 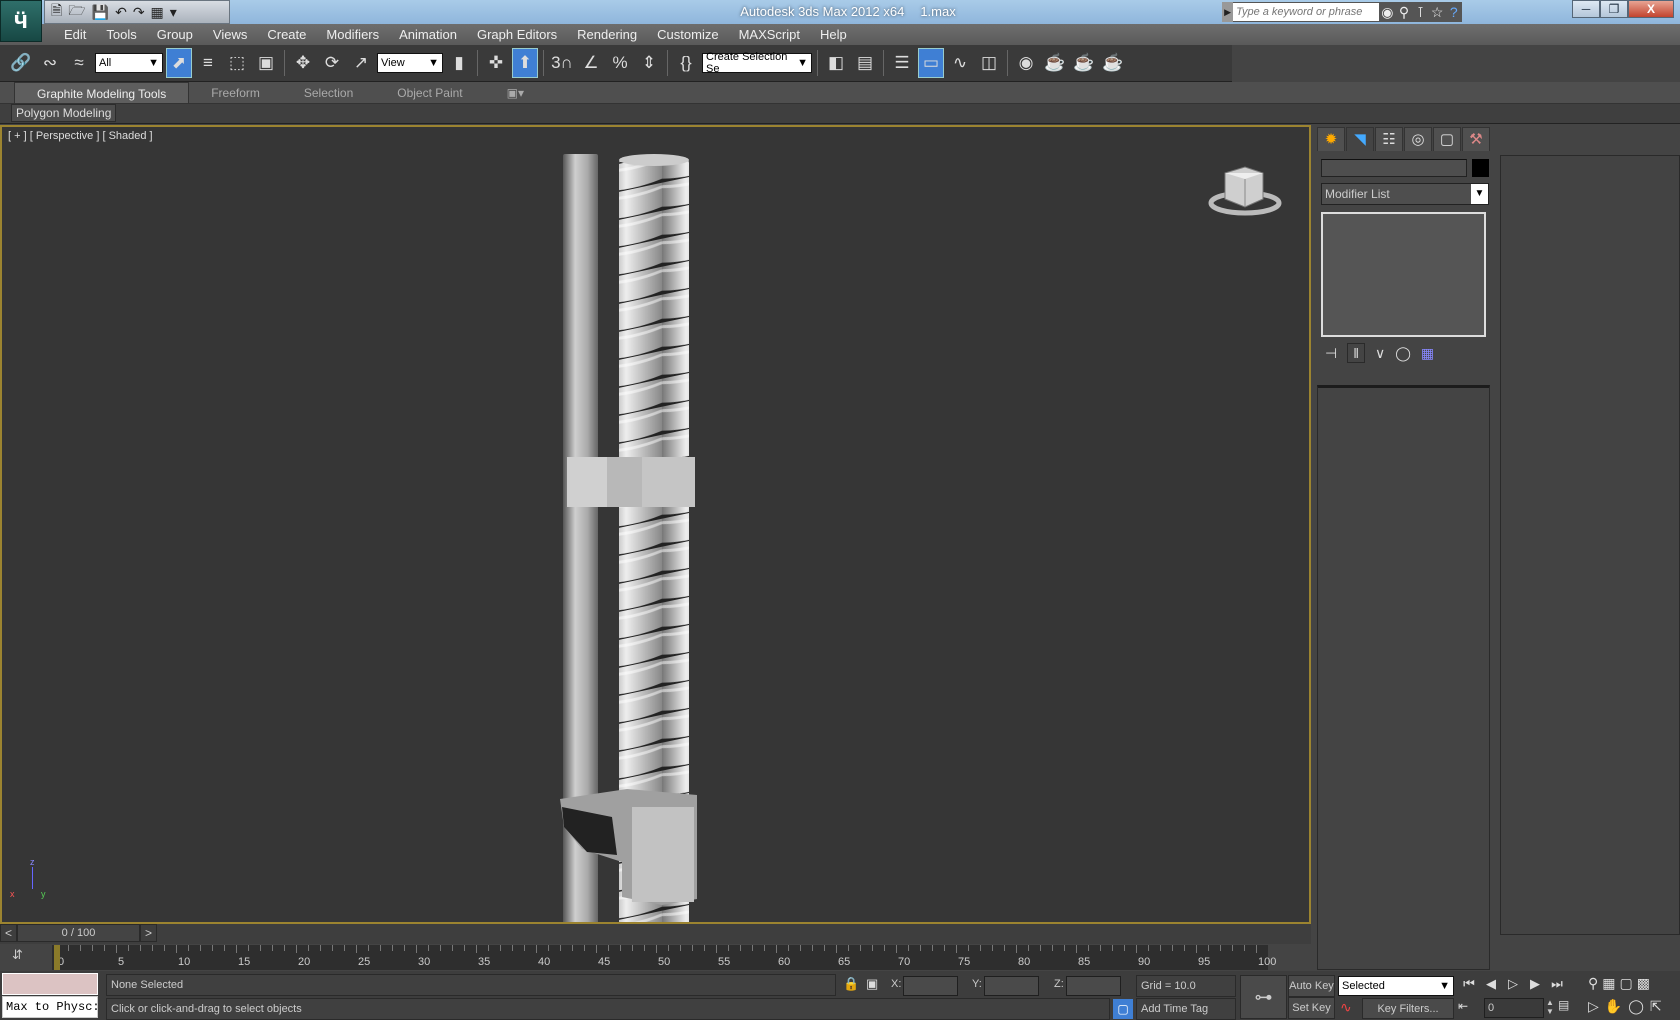 What do you see at coordinates (687, 34) in the screenshot?
I see `menu-customize: Customize` at bounding box center [687, 34].